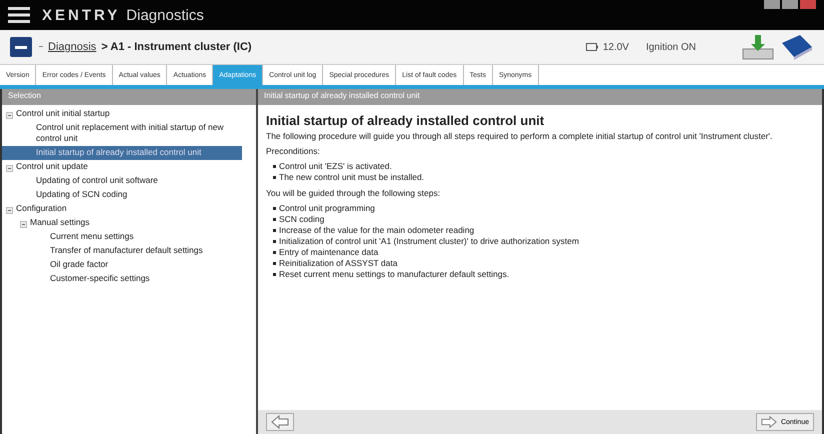 Image resolution: width=824 pixels, height=434 pixels. I want to click on tree-item: Configuration, so click(41, 208).